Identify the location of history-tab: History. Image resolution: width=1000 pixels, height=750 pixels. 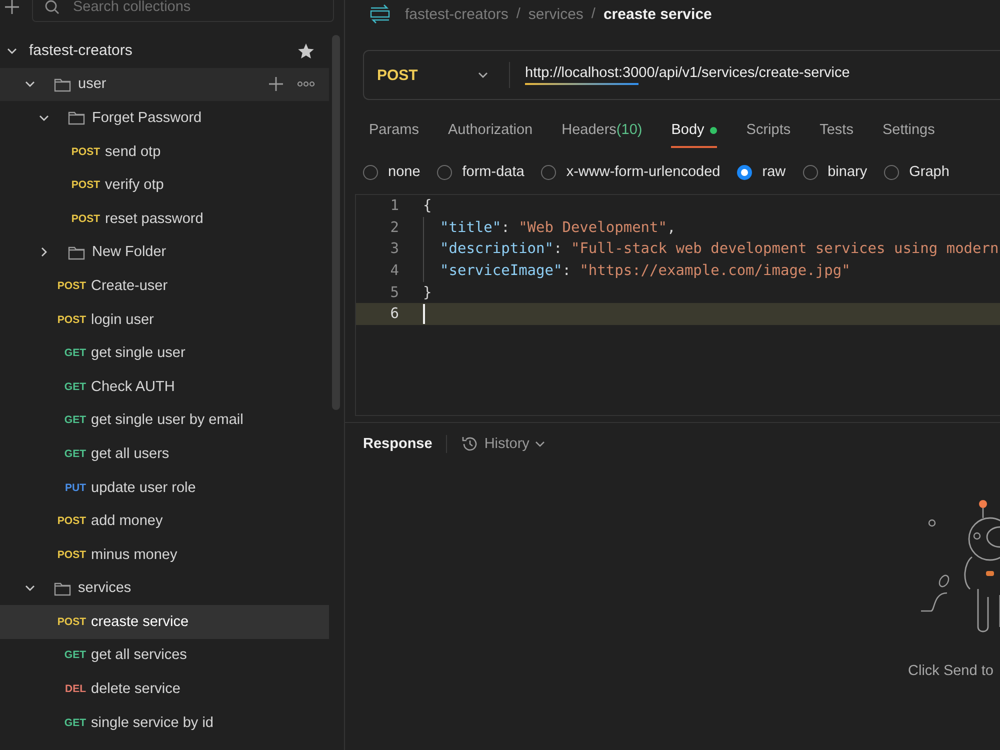
(503, 444).